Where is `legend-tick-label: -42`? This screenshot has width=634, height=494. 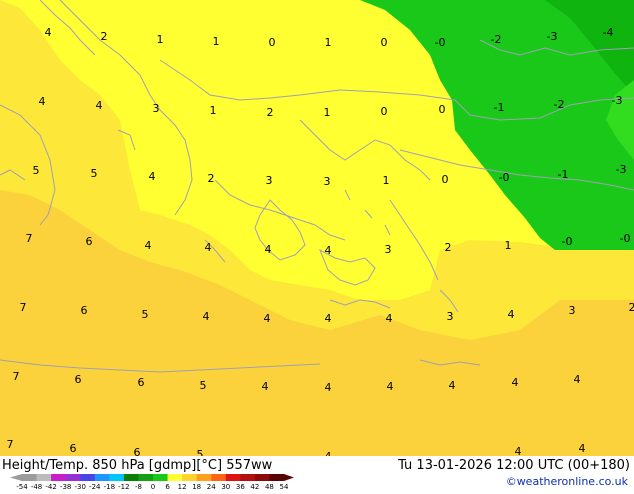
legend-tick-label: -42 is located at coordinates (50, 486).